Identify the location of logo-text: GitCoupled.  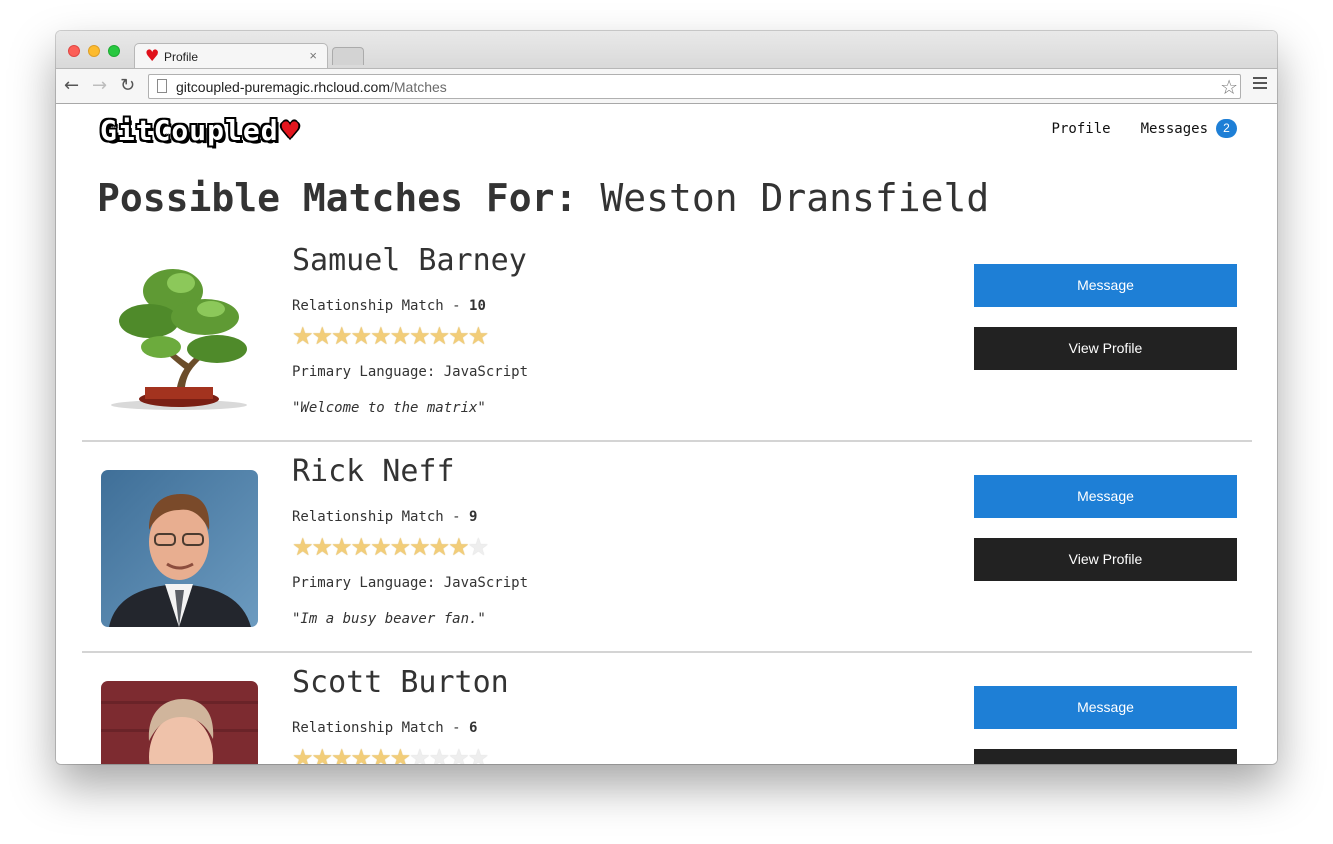
(189, 130).